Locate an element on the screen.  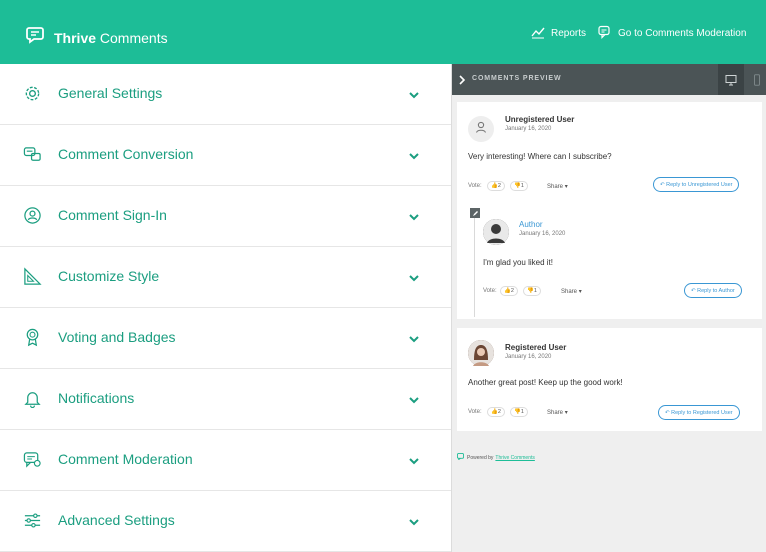
comments-icon is located at coordinates (608, 33).